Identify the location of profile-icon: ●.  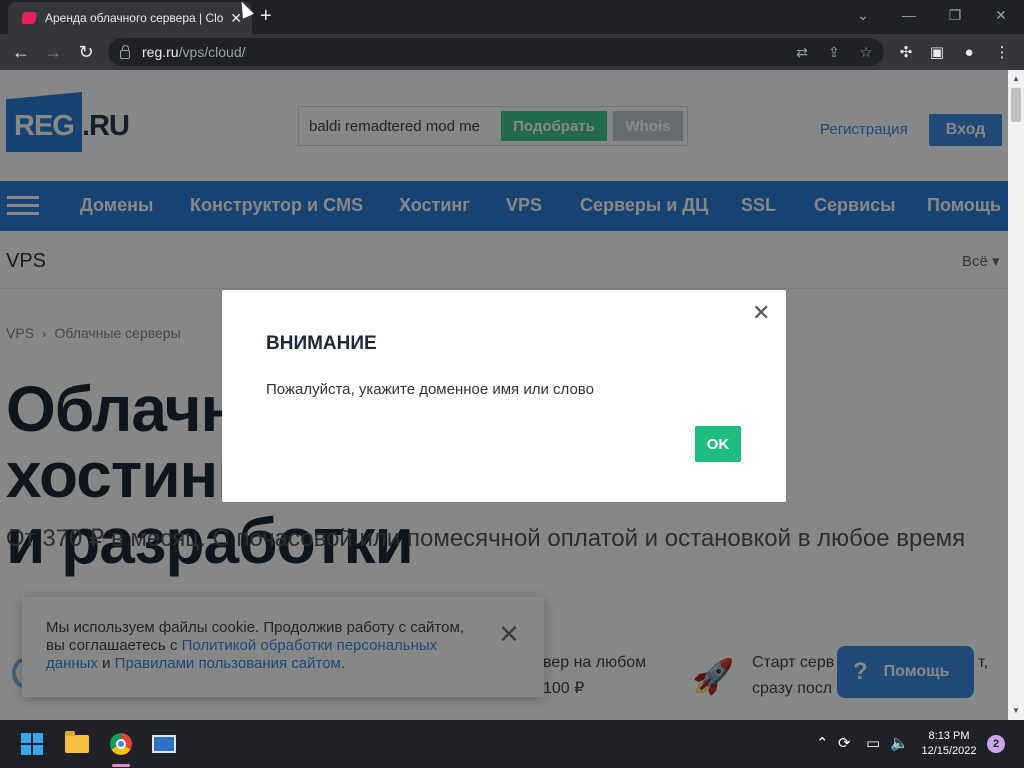
(969, 52).